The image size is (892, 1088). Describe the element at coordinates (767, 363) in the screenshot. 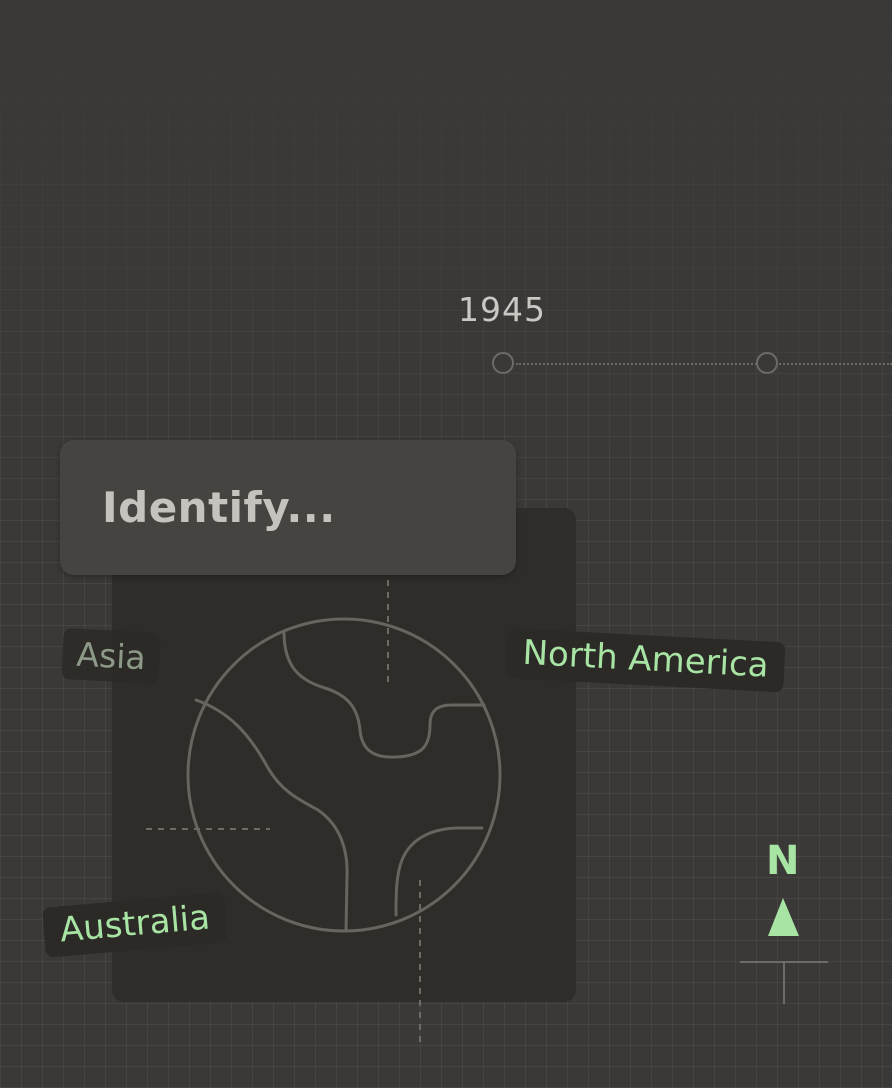

I see `timeline-node-next` at that location.